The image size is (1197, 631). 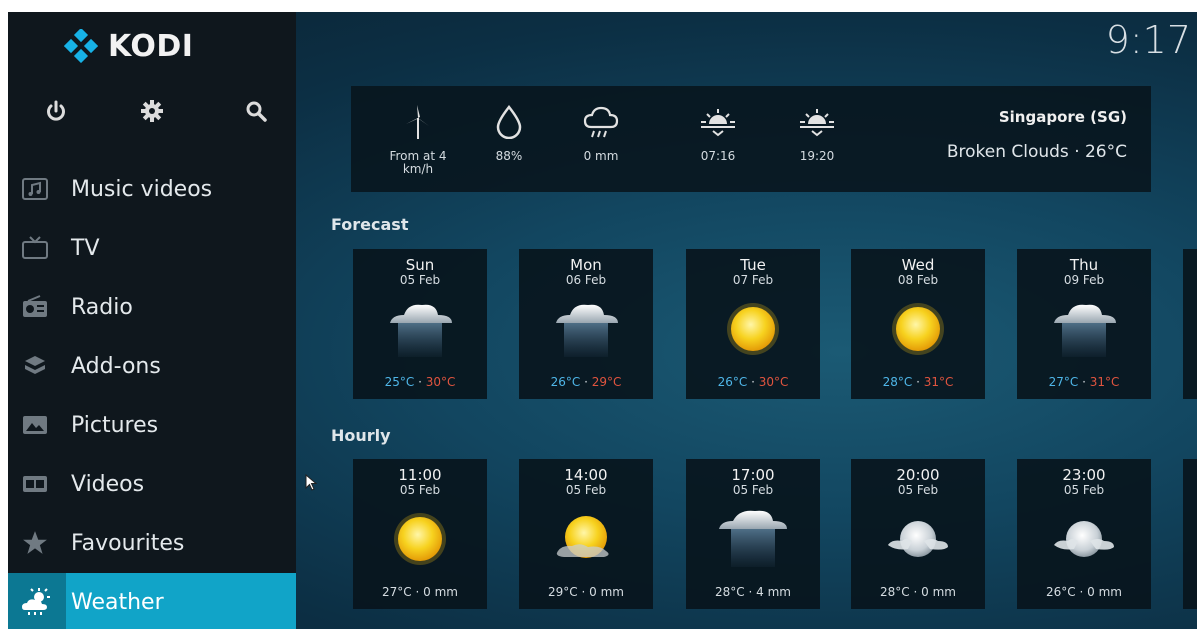 What do you see at coordinates (1084, 592) in the screenshot?
I see `hourly-summary: 26°C · 0 mm` at bounding box center [1084, 592].